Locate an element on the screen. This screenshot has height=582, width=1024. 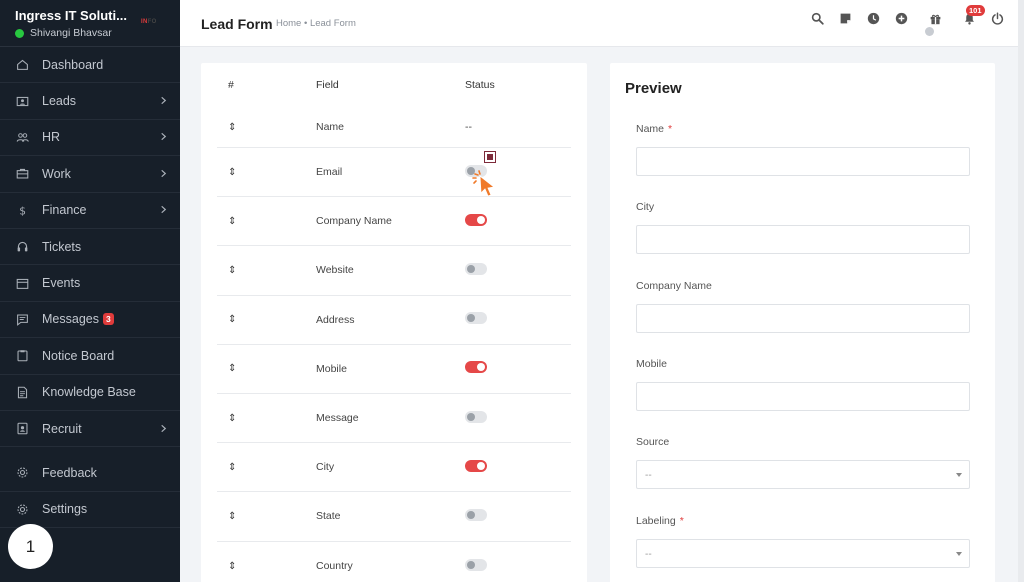
gift-icon is located at coordinates (935, 18).